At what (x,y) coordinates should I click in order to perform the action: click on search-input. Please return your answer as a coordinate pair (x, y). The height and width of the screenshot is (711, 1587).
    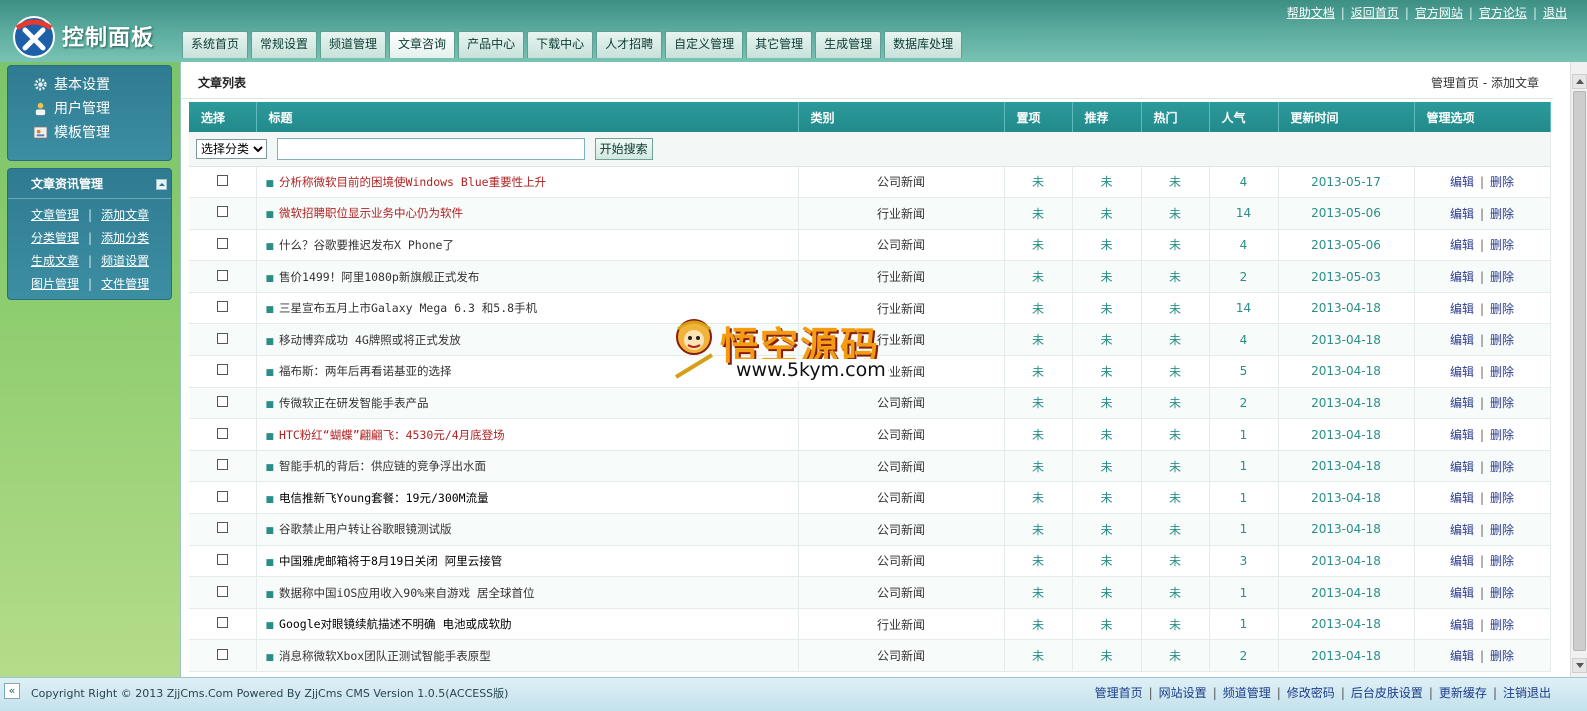
    Looking at the image, I should click on (430, 148).